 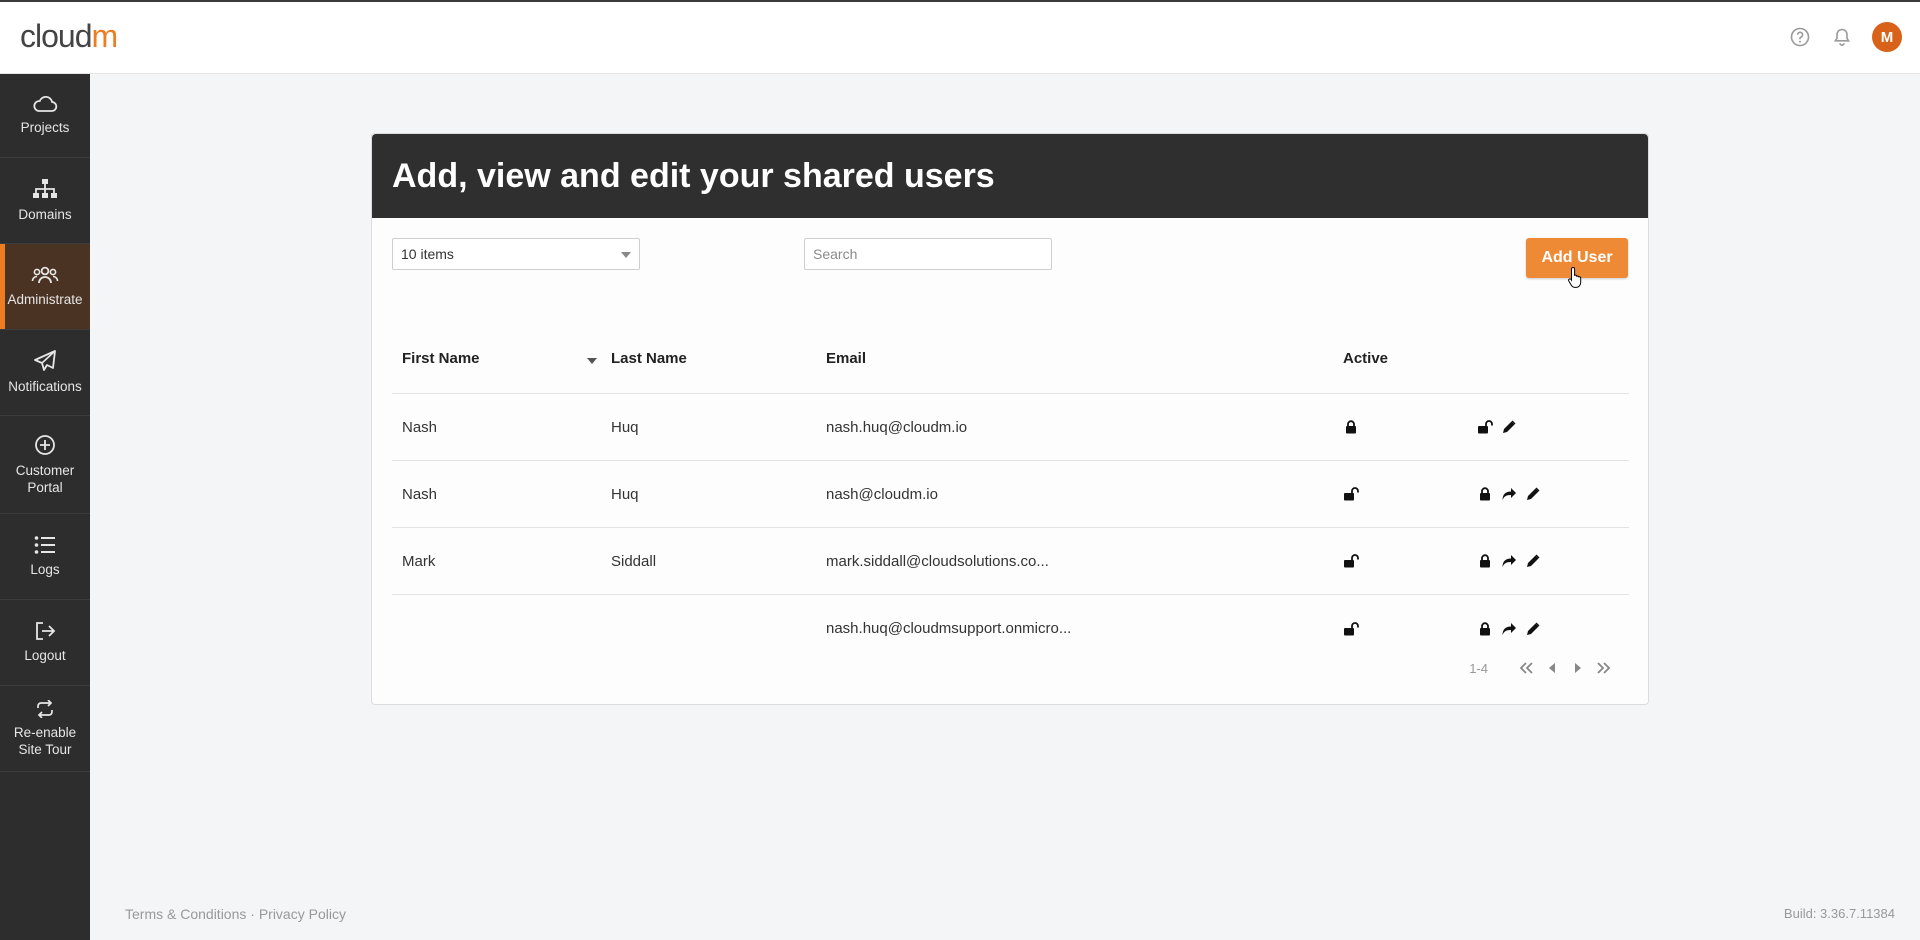 I want to click on avatar: M, so click(x=1887, y=37).